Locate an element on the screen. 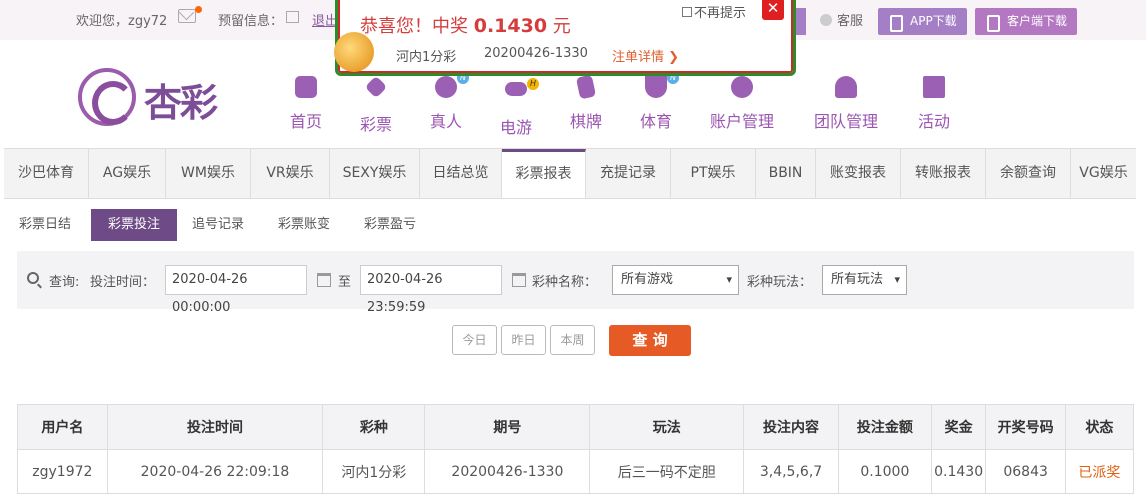 The image size is (1146, 494). nav-home: 首页 is located at coordinates (306, 103).